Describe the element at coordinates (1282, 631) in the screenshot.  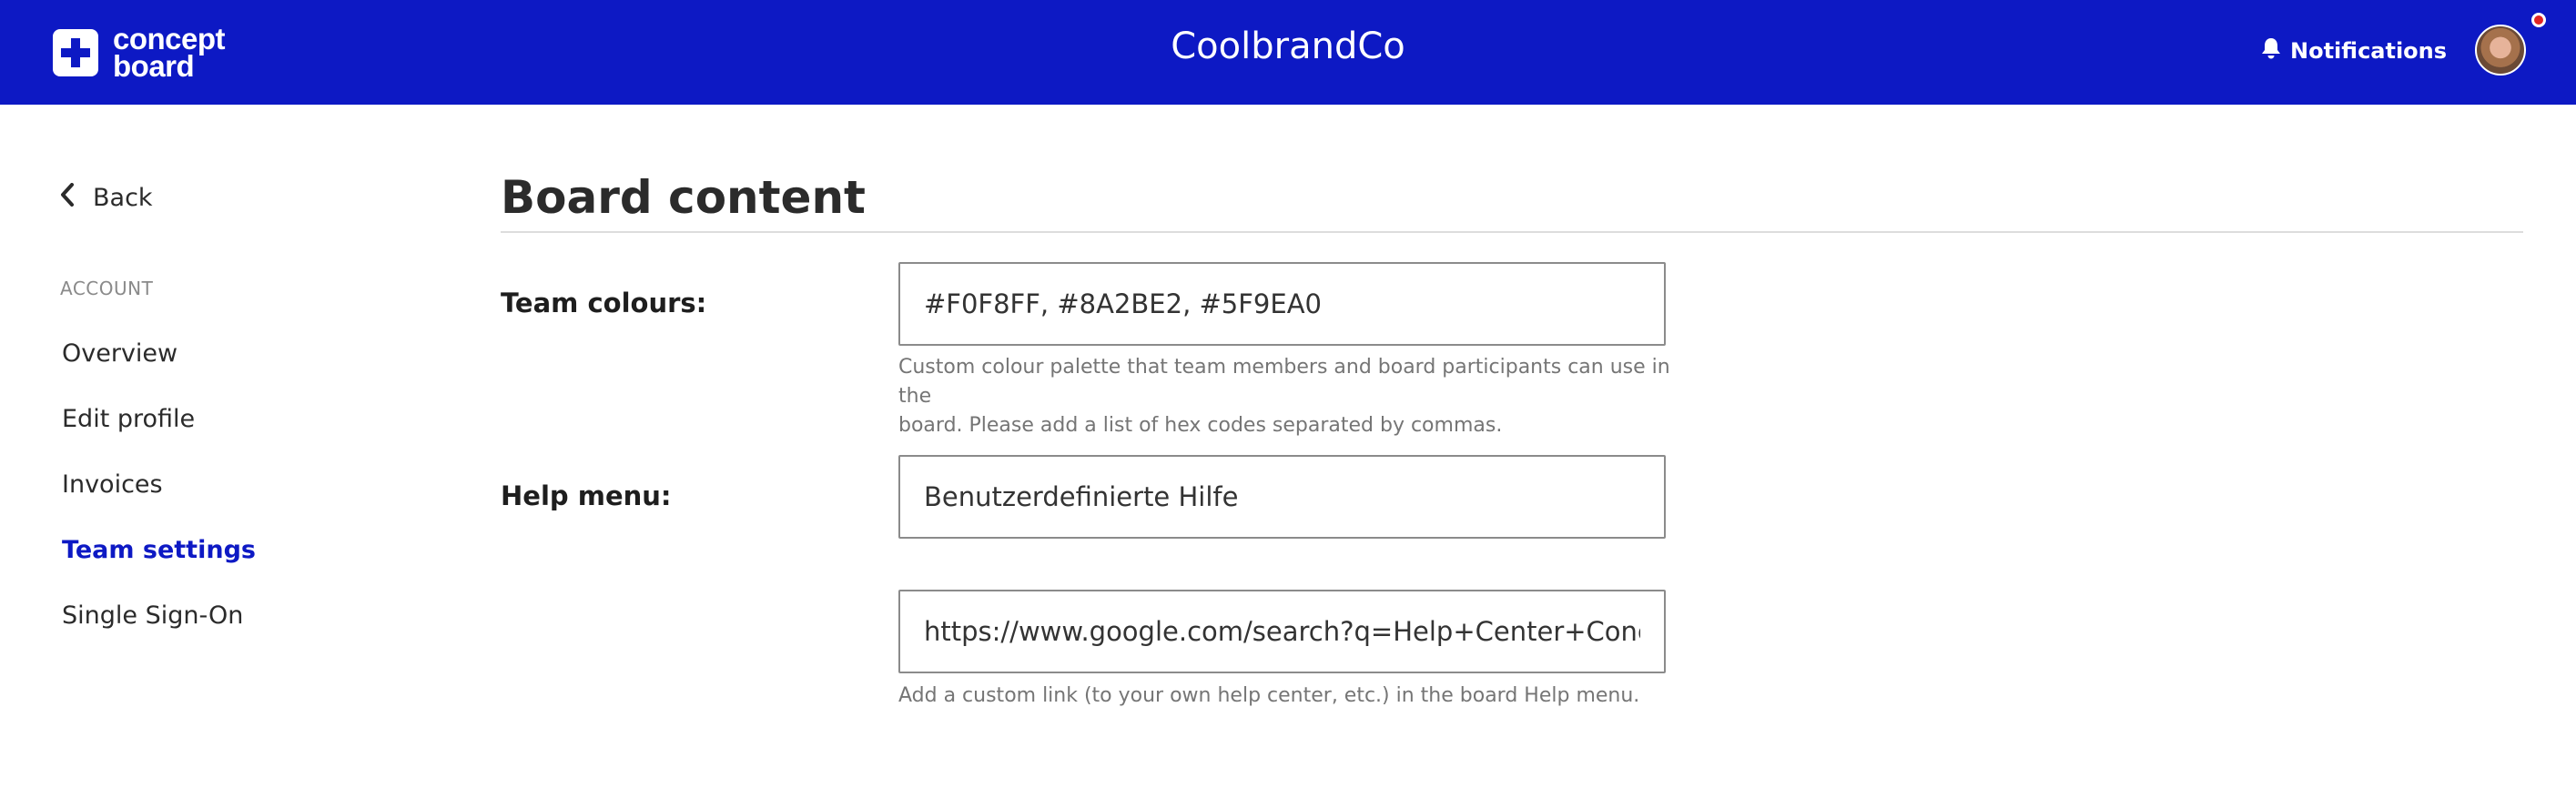
I see `help-menu-url-input` at that location.